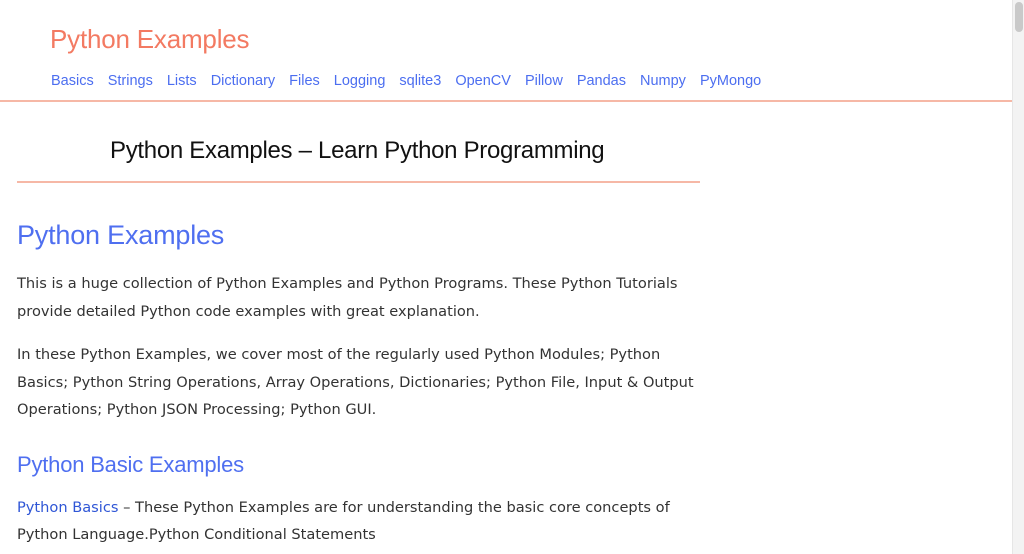  What do you see at coordinates (1019, 17) in the screenshot?
I see `scrollbar-thumb` at bounding box center [1019, 17].